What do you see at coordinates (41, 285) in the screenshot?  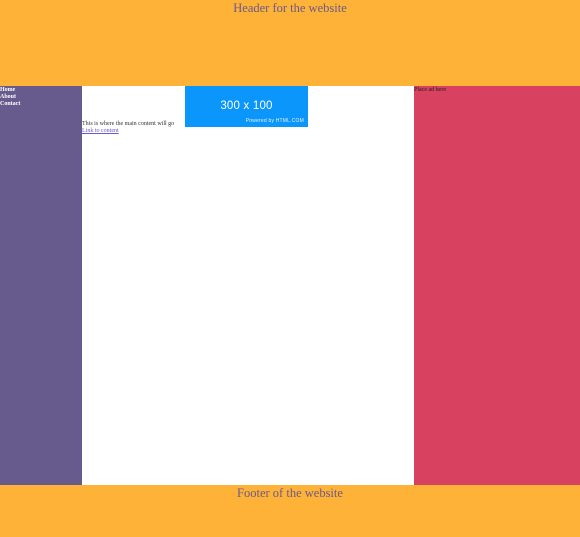 I see `left-sidebar-nav: Home About Contact` at bounding box center [41, 285].